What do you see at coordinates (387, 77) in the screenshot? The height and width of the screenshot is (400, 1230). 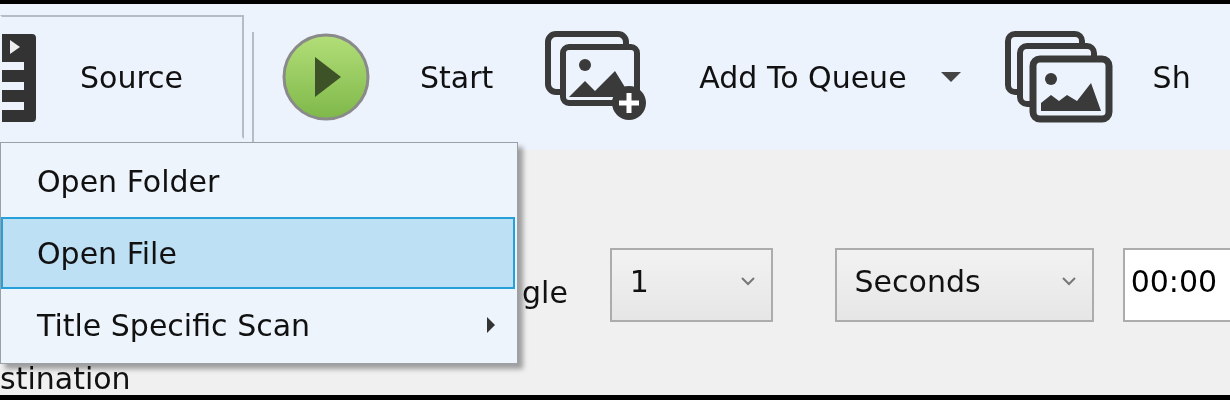 I see `start-button: Start` at bounding box center [387, 77].